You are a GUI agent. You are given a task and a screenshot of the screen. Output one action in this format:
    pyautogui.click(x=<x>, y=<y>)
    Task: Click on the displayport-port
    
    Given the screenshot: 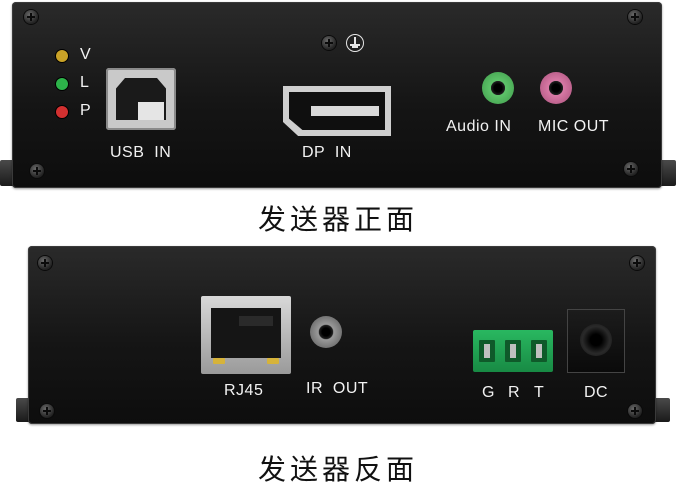 What is the action you would take?
    pyautogui.click(x=337, y=111)
    